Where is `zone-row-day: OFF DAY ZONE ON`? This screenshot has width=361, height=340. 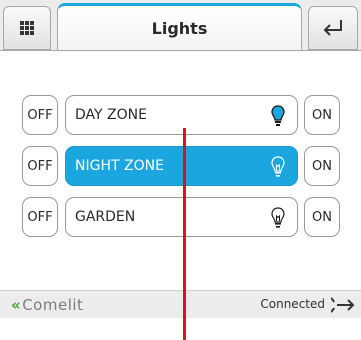
zone-row-day: OFF DAY ZONE ON is located at coordinates (181, 115).